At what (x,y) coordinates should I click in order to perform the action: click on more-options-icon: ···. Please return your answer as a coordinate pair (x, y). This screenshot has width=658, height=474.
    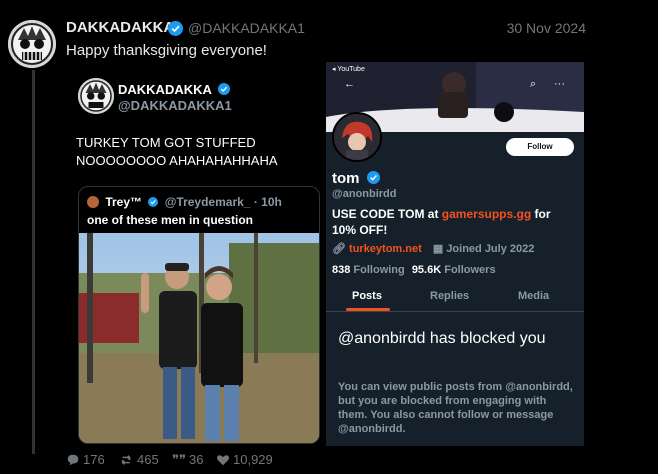
    Looking at the image, I should click on (559, 84).